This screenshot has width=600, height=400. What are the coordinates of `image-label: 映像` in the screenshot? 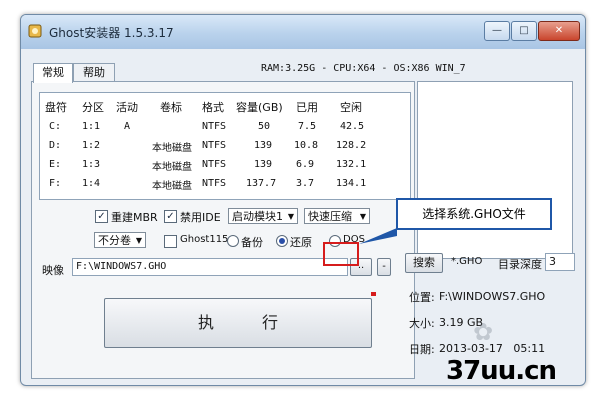 It's located at (53, 270).